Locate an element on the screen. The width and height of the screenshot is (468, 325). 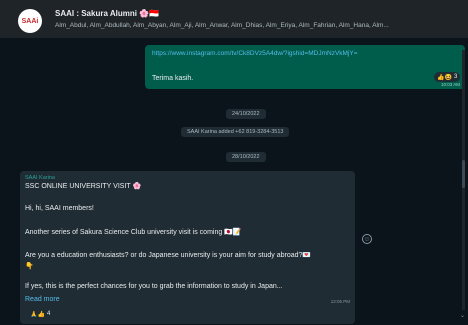
reaction-bar: 🙏👍 4 is located at coordinates (40, 314).